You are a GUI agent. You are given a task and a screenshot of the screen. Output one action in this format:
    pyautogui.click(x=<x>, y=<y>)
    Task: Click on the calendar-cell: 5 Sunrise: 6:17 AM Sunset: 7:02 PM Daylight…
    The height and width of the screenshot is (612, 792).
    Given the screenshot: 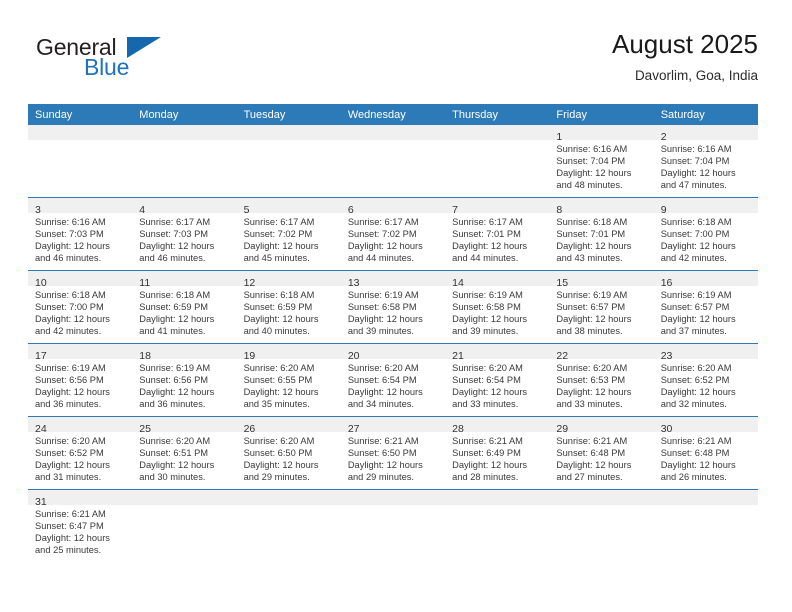 What is the action you would take?
    pyautogui.click(x=288, y=234)
    